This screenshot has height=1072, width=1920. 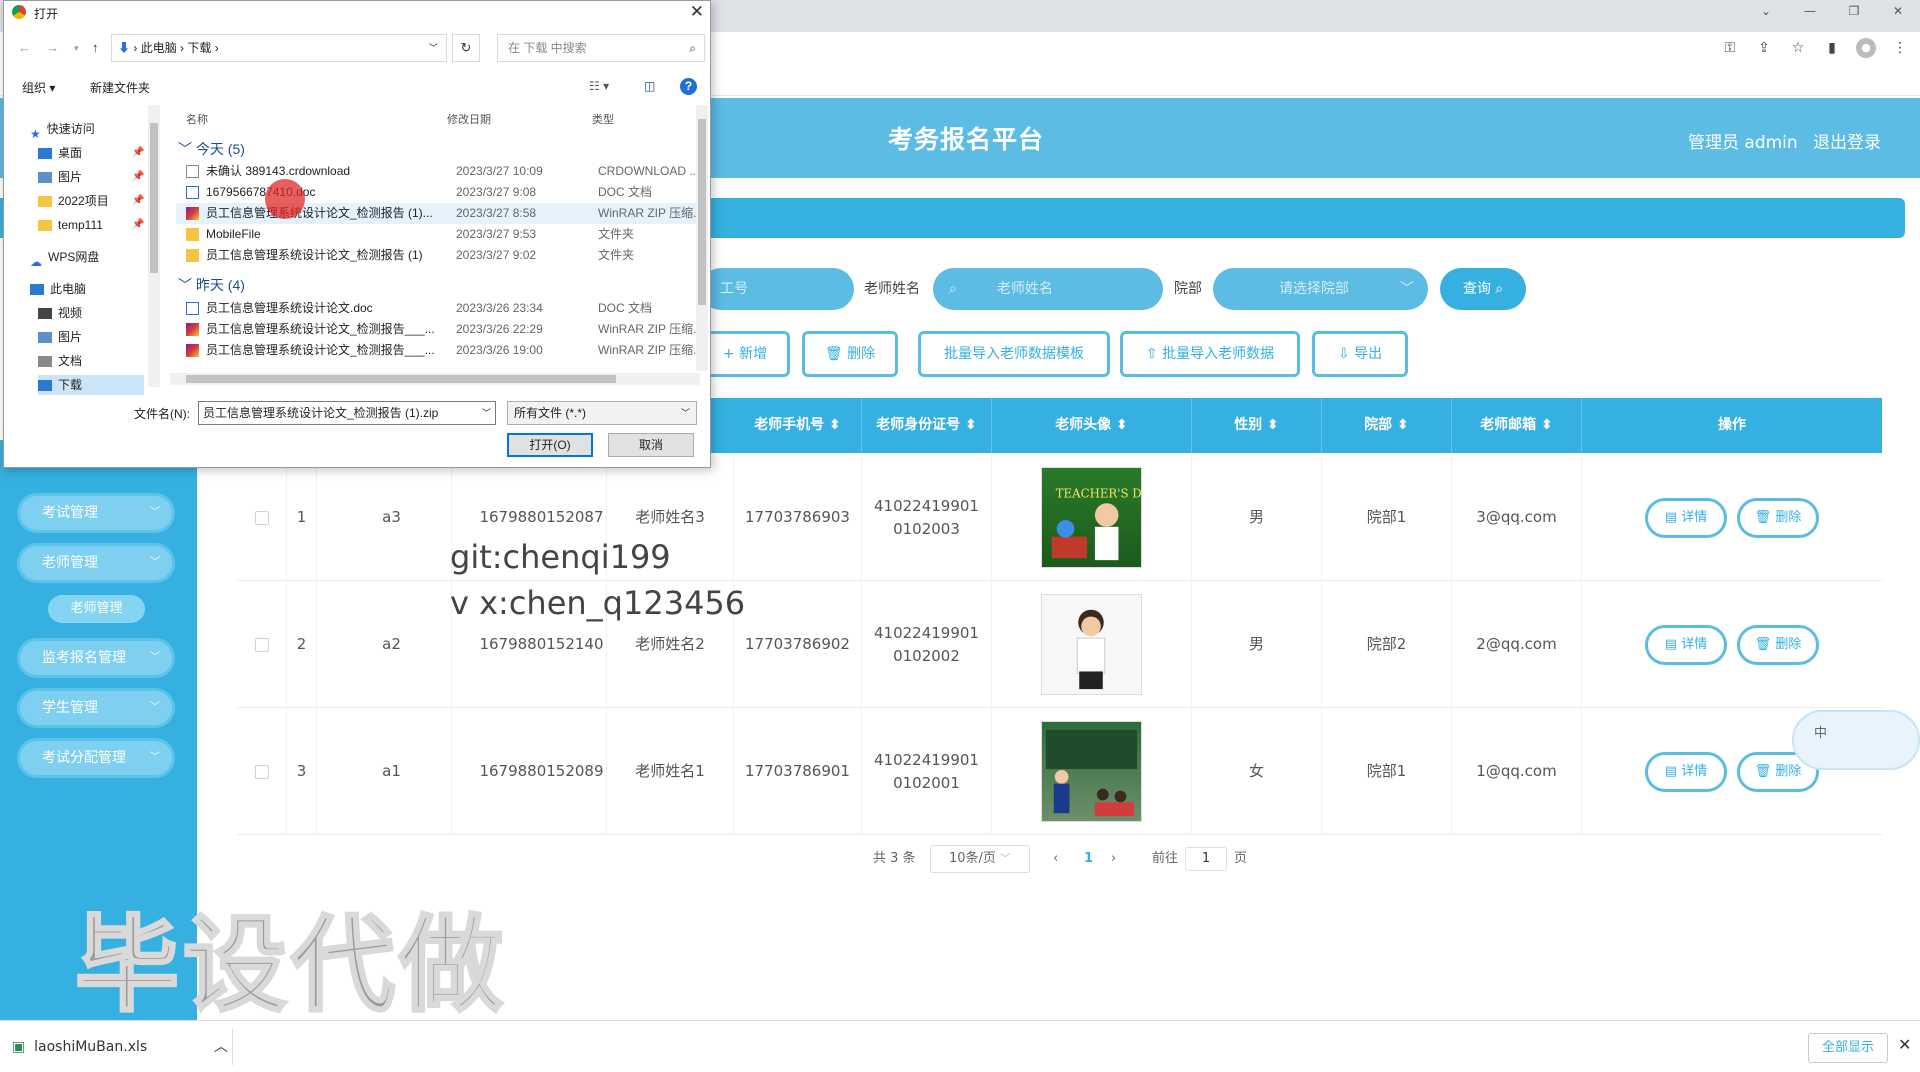 What do you see at coordinates (1048, 289) in the screenshot?
I see `name-search-input: ⌕ 老师姓名` at bounding box center [1048, 289].